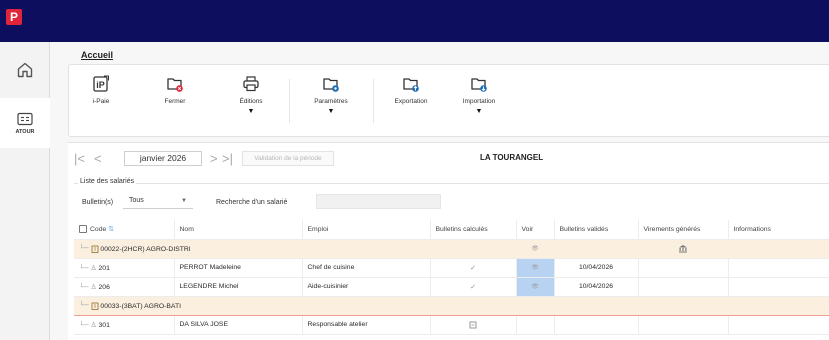  What do you see at coordinates (778, 230) in the screenshot?
I see `column-informations: Informations` at bounding box center [778, 230].